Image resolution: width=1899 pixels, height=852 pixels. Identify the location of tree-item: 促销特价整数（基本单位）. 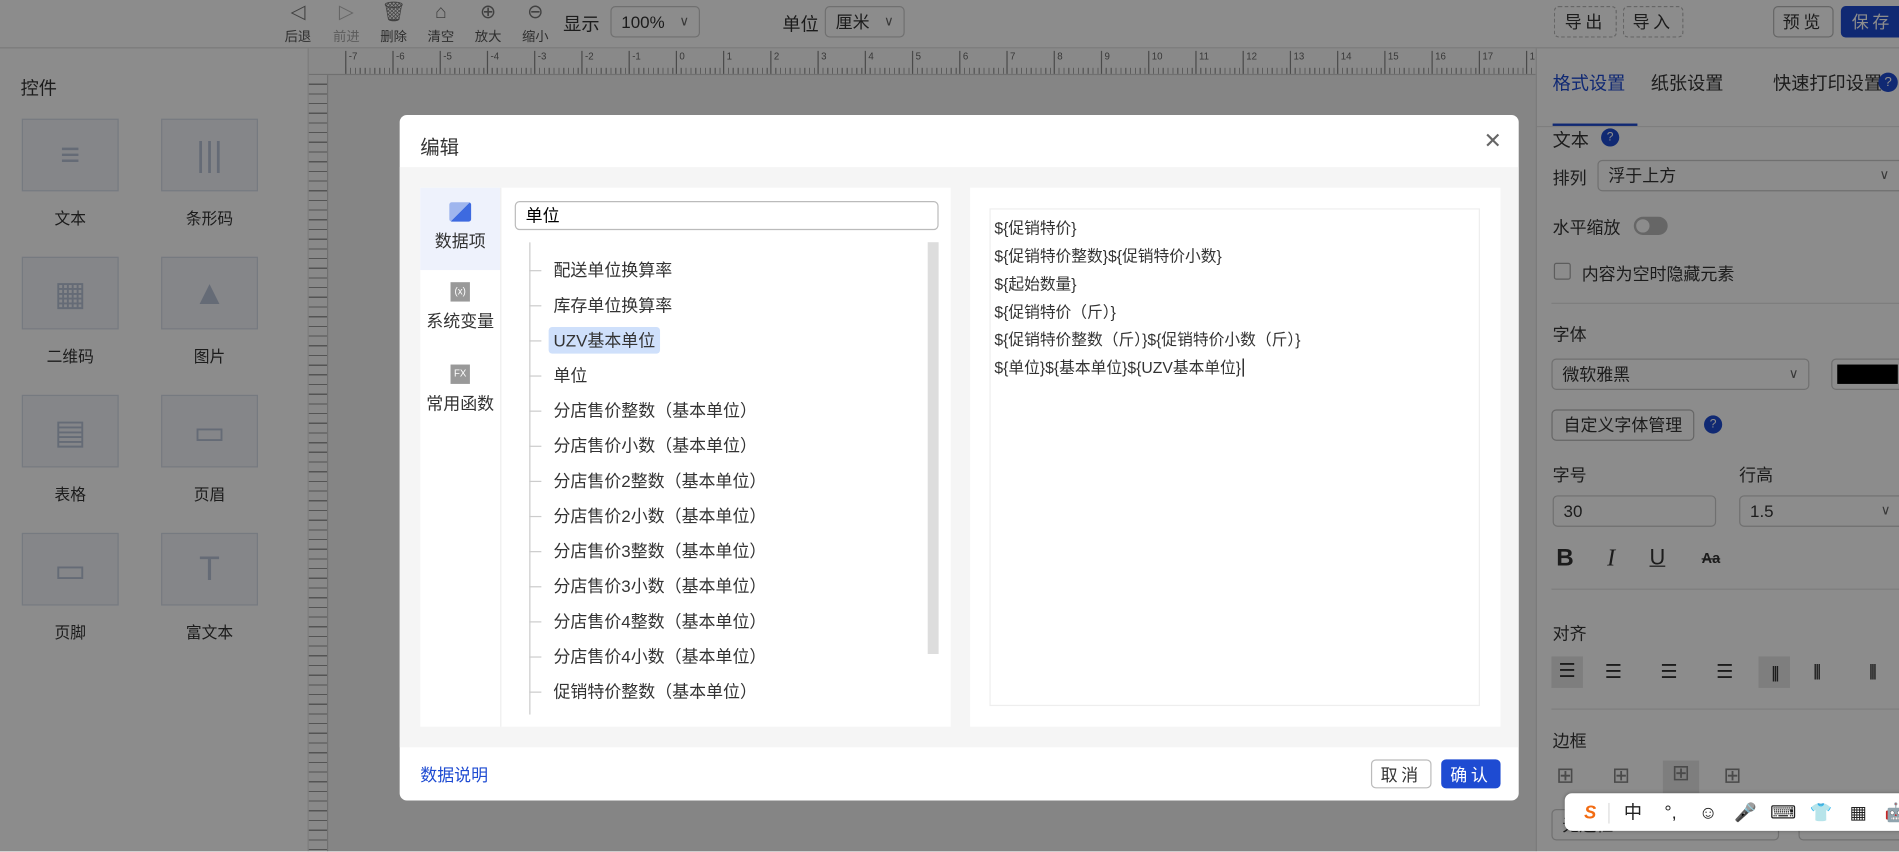
(655, 691).